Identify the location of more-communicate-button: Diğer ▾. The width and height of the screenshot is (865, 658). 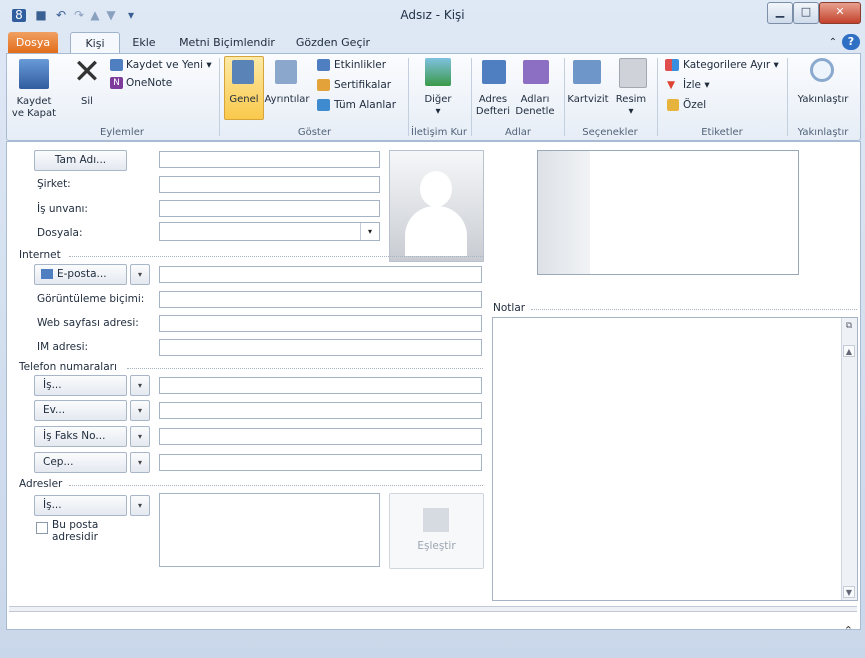
(438, 106).